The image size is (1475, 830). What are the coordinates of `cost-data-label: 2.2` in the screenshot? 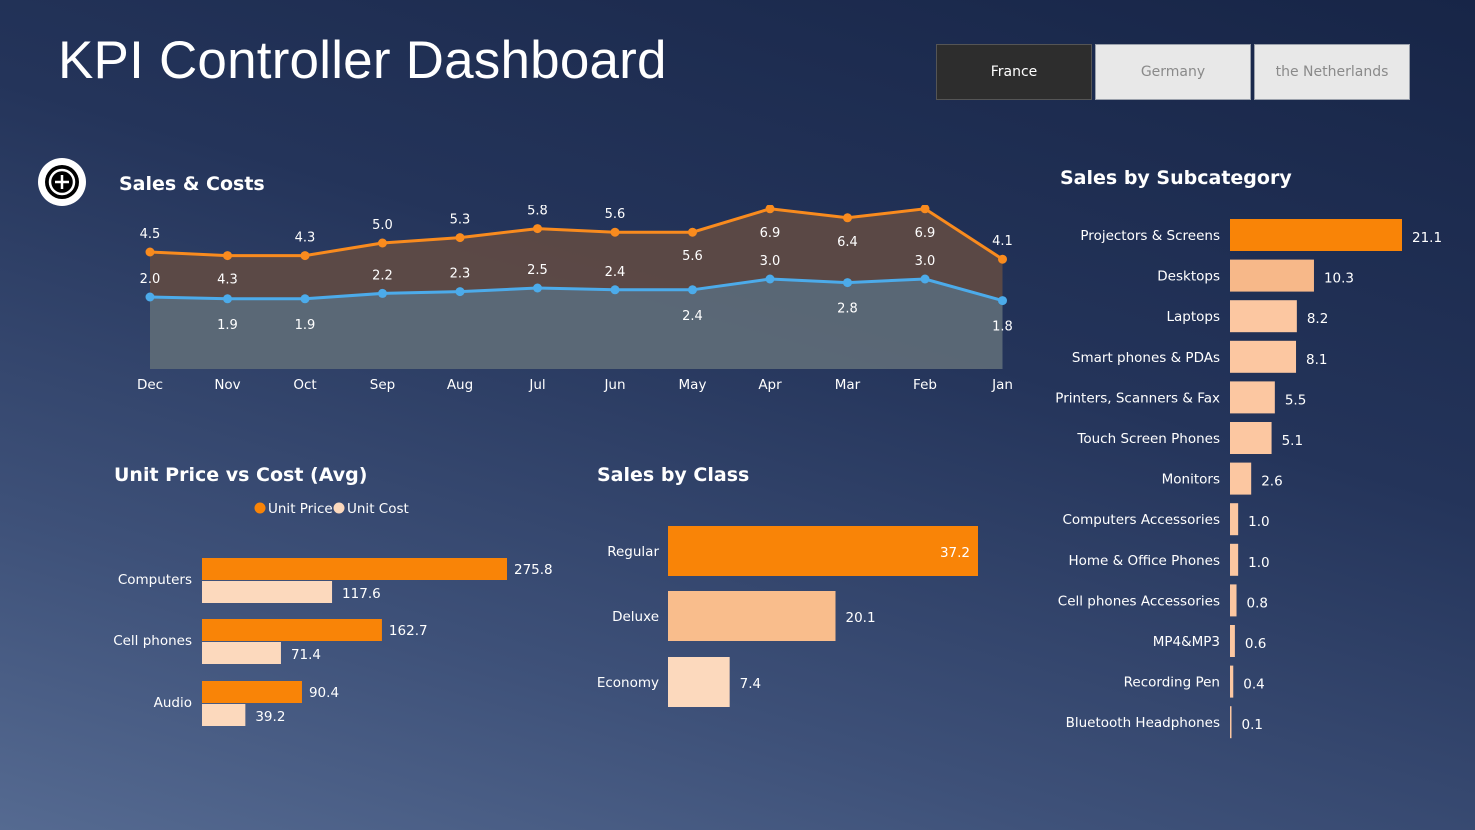 It's located at (382, 275).